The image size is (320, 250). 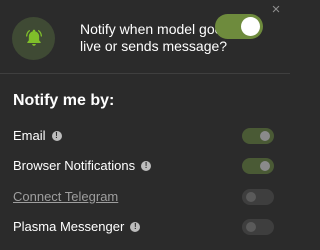 What do you see at coordinates (239, 26) in the screenshot?
I see `master-notify-toggle` at bounding box center [239, 26].